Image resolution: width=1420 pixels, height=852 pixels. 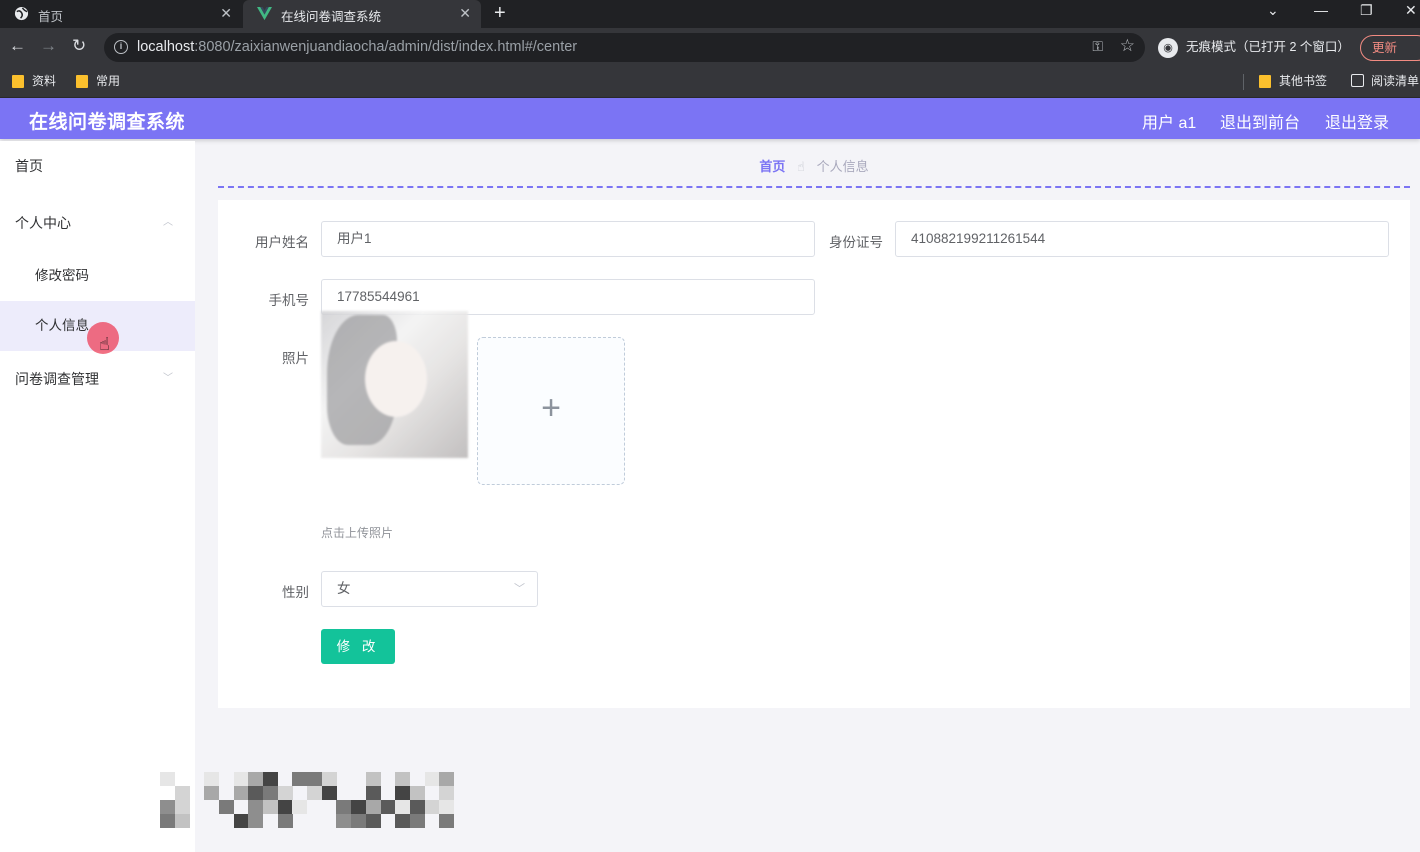 What do you see at coordinates (289, 300) in the screenshot?
I see `phone-label: 手机号` at bounding box center [289, 300].